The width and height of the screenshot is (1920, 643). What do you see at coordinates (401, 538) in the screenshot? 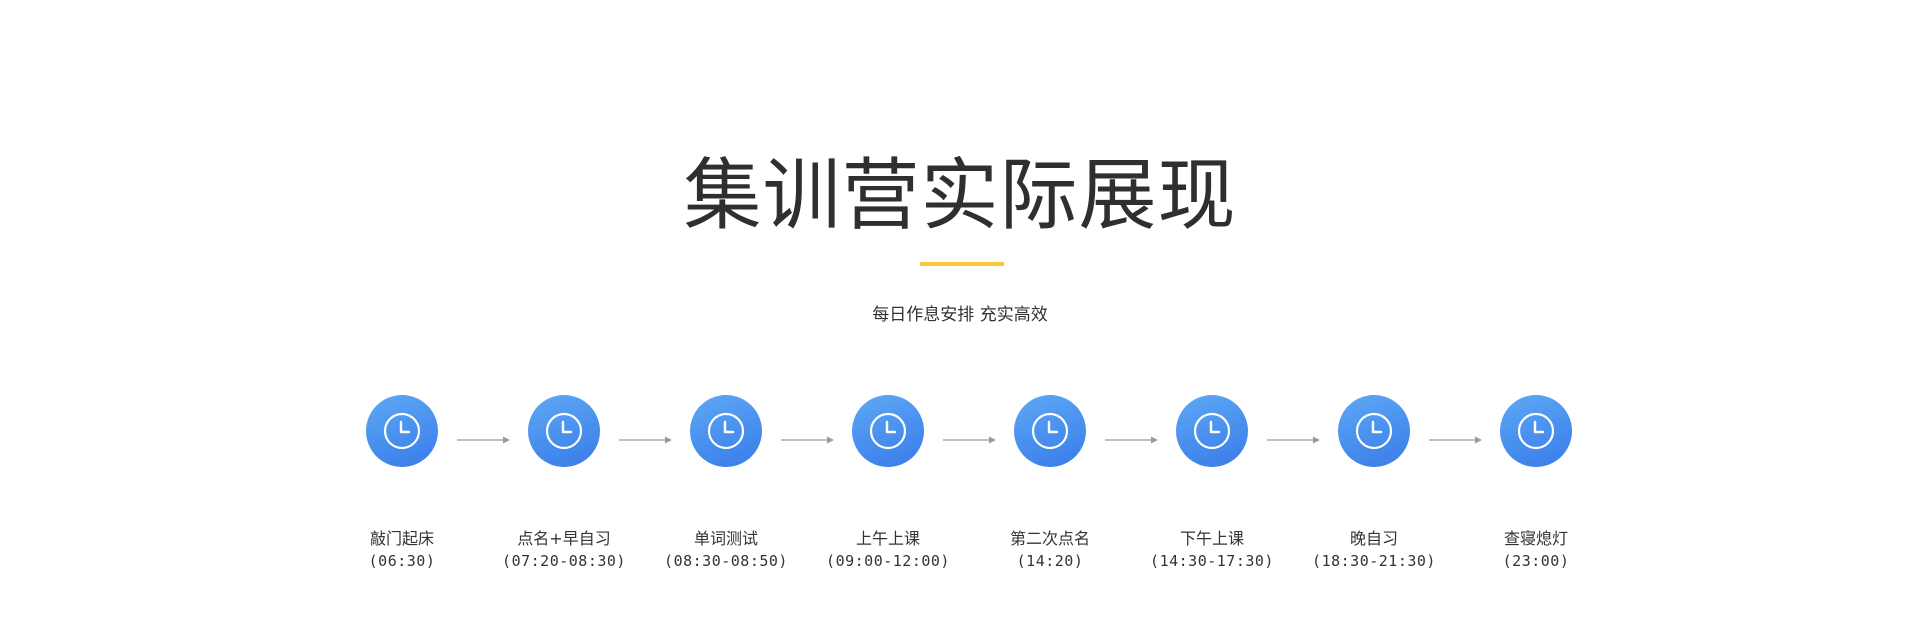
I see `step-label: 敲门起床` at bounding box center [401, 538].